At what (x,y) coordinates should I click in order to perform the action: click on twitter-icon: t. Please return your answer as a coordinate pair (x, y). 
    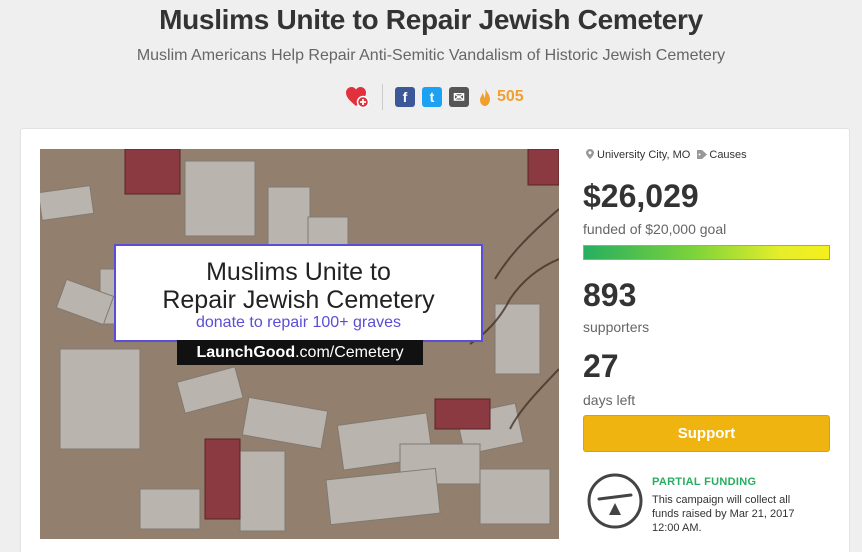
    Looking at the image, I should click on (432, 97).